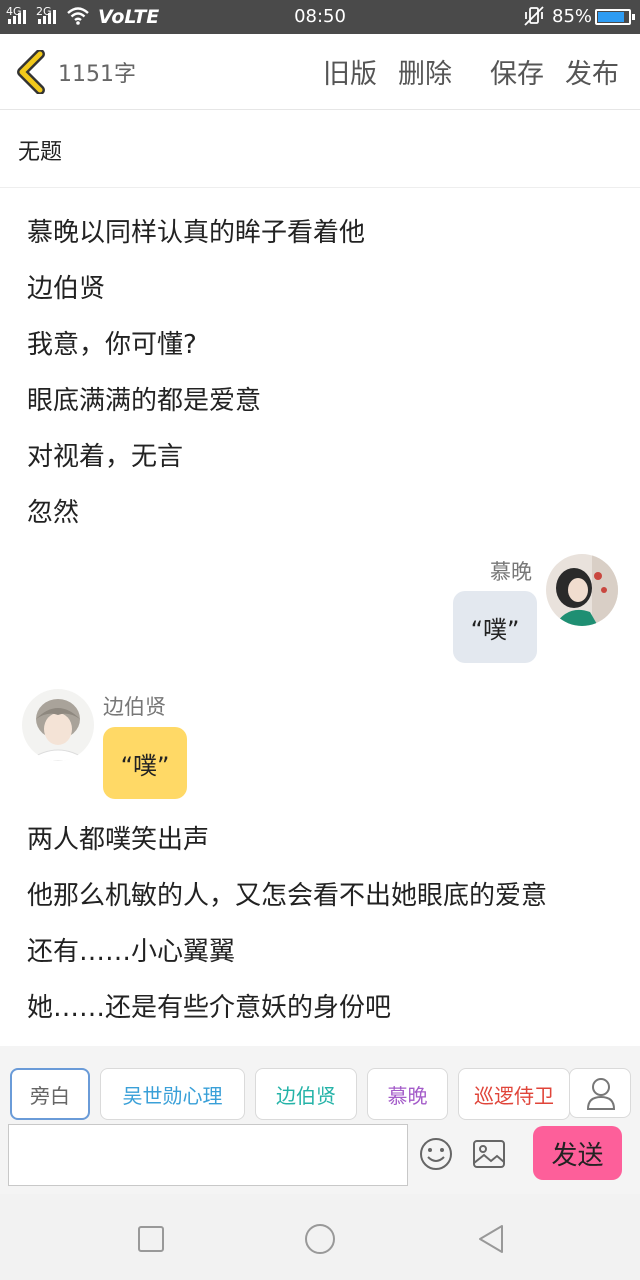 This screenshot has height=1280, width=640. I want to click on story-line: 她……还是有些介意妖的身份吧, so click(209, 1005).